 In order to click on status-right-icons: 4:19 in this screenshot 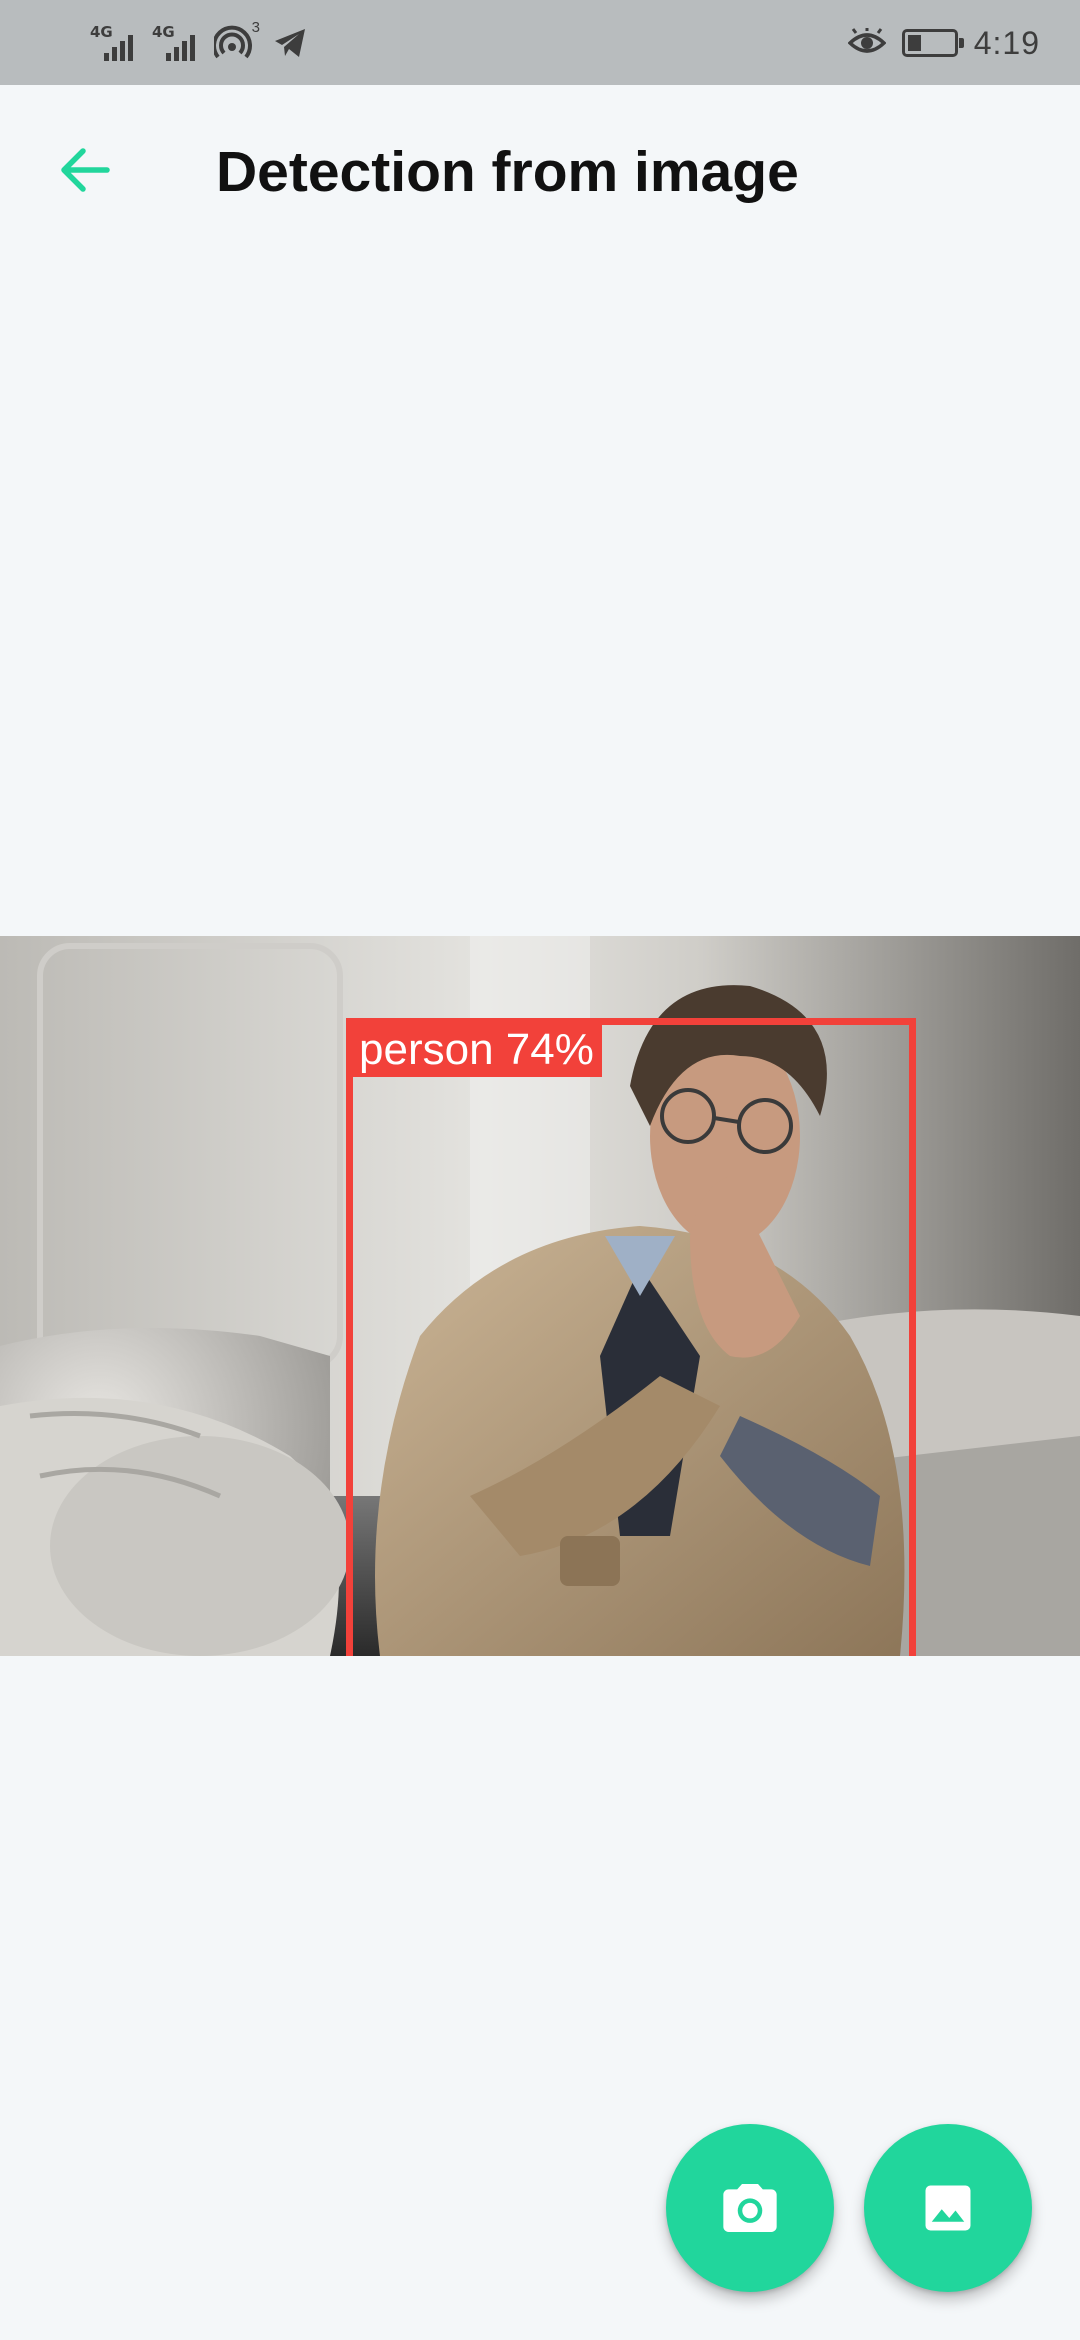, I will do `click(943, 43)`.